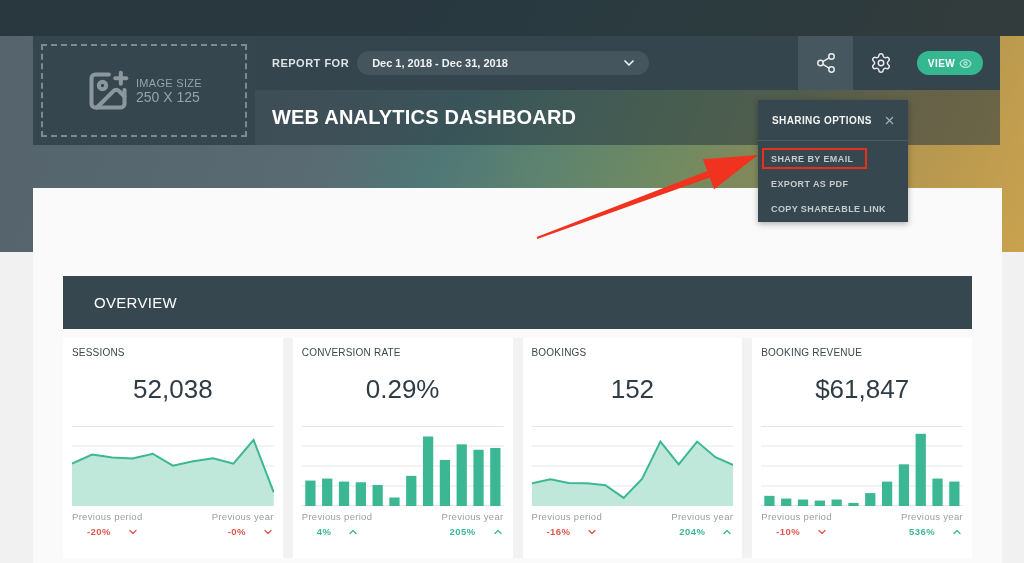 The height and width of the screenshot is (563, 1024). What do you see at coordinates (558, 532) in the screenshot?
I see `change-value: -16%` at bounding box center [558, 532].